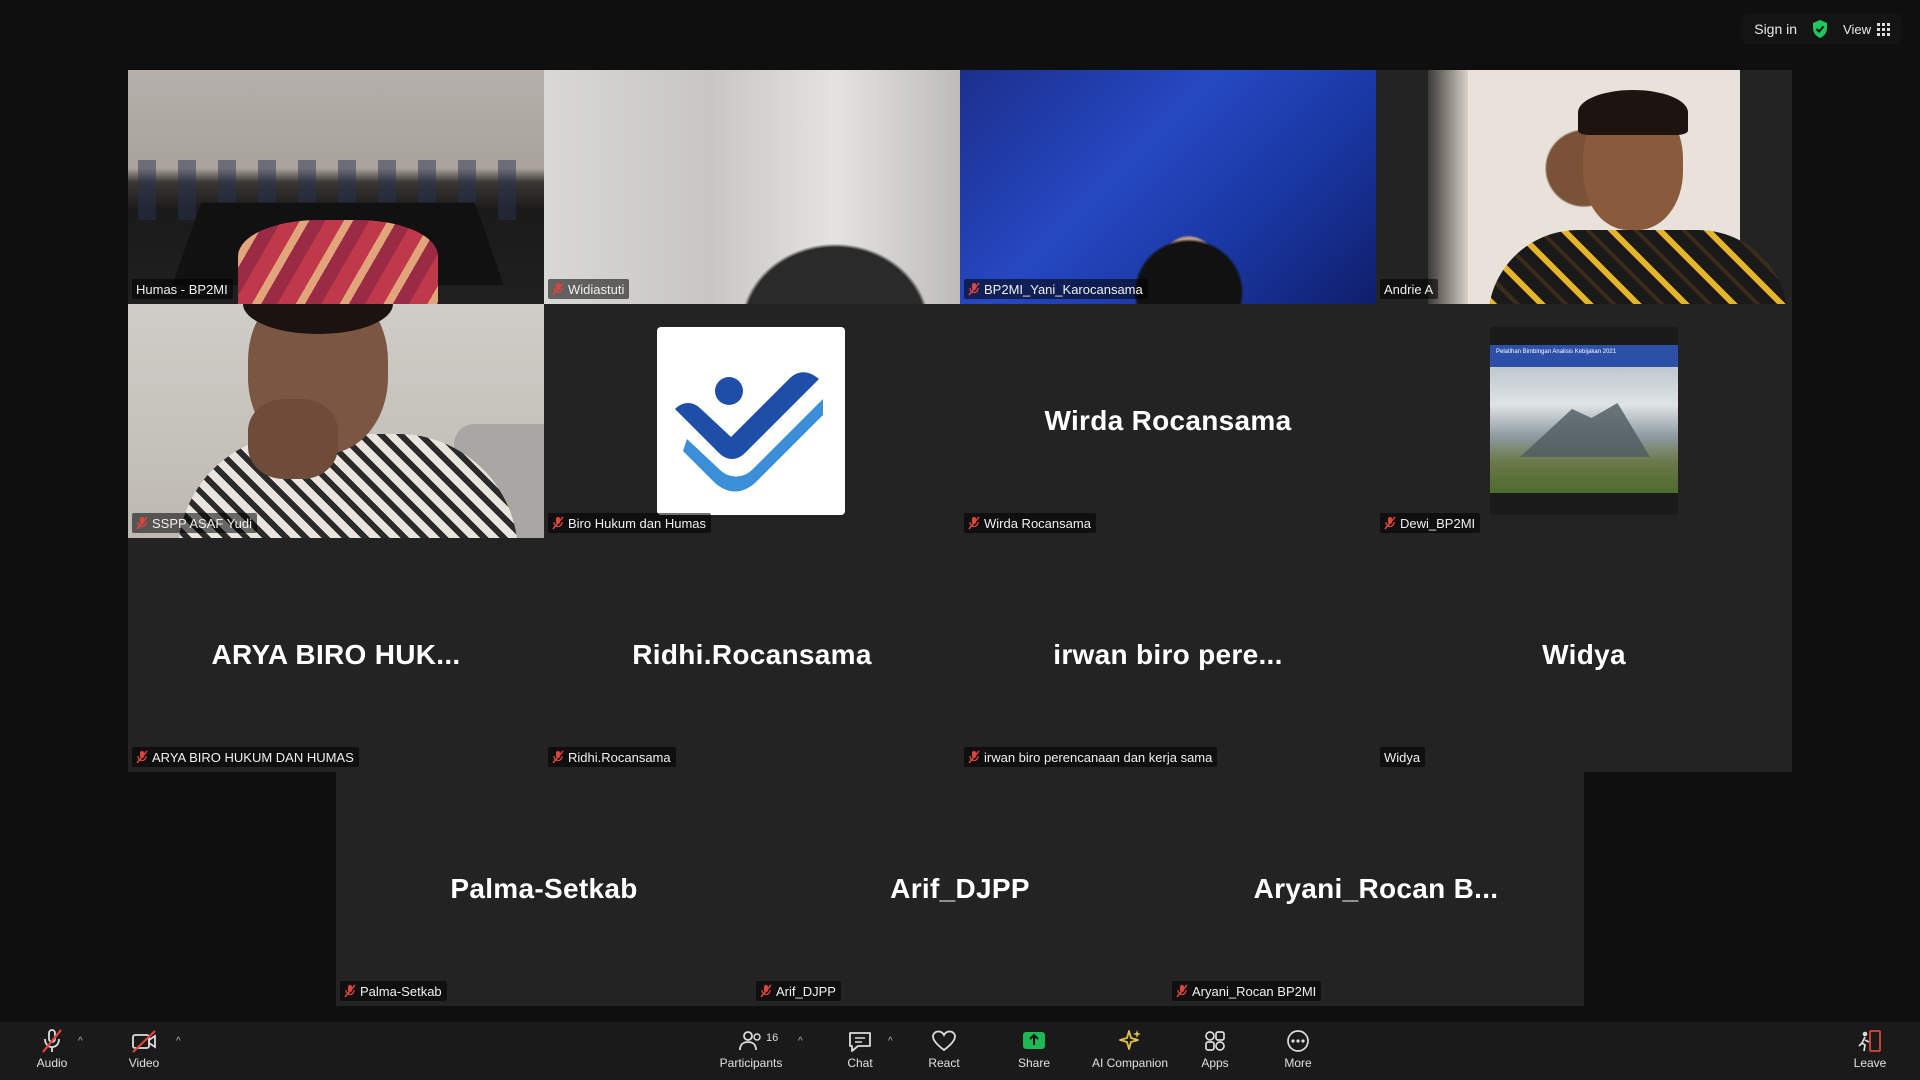 Image resolution: width=1920 pixels, height=1080 pixels. I want to click on top-right-bar: Sign in View, so click(1822, 29).